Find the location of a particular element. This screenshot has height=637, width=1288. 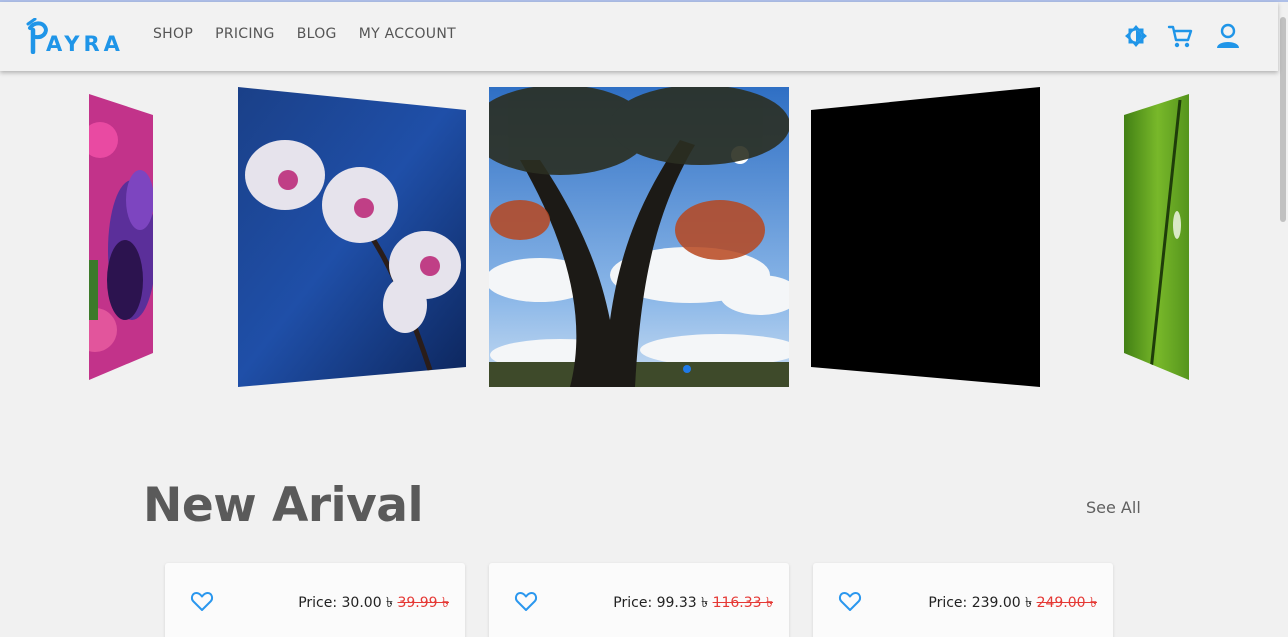

nav-pricing: PRICING is located at coordinates (245, 34).